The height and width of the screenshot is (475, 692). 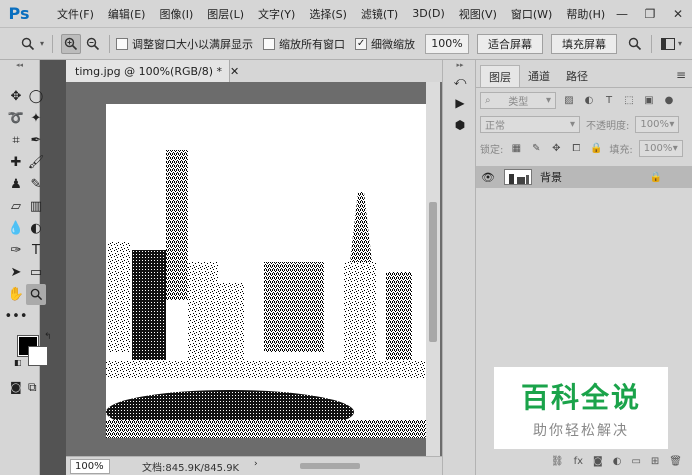 I want to click on scrubby-zoom-checkbox: ✓ 细微缩放, so click(x=385, y=44).